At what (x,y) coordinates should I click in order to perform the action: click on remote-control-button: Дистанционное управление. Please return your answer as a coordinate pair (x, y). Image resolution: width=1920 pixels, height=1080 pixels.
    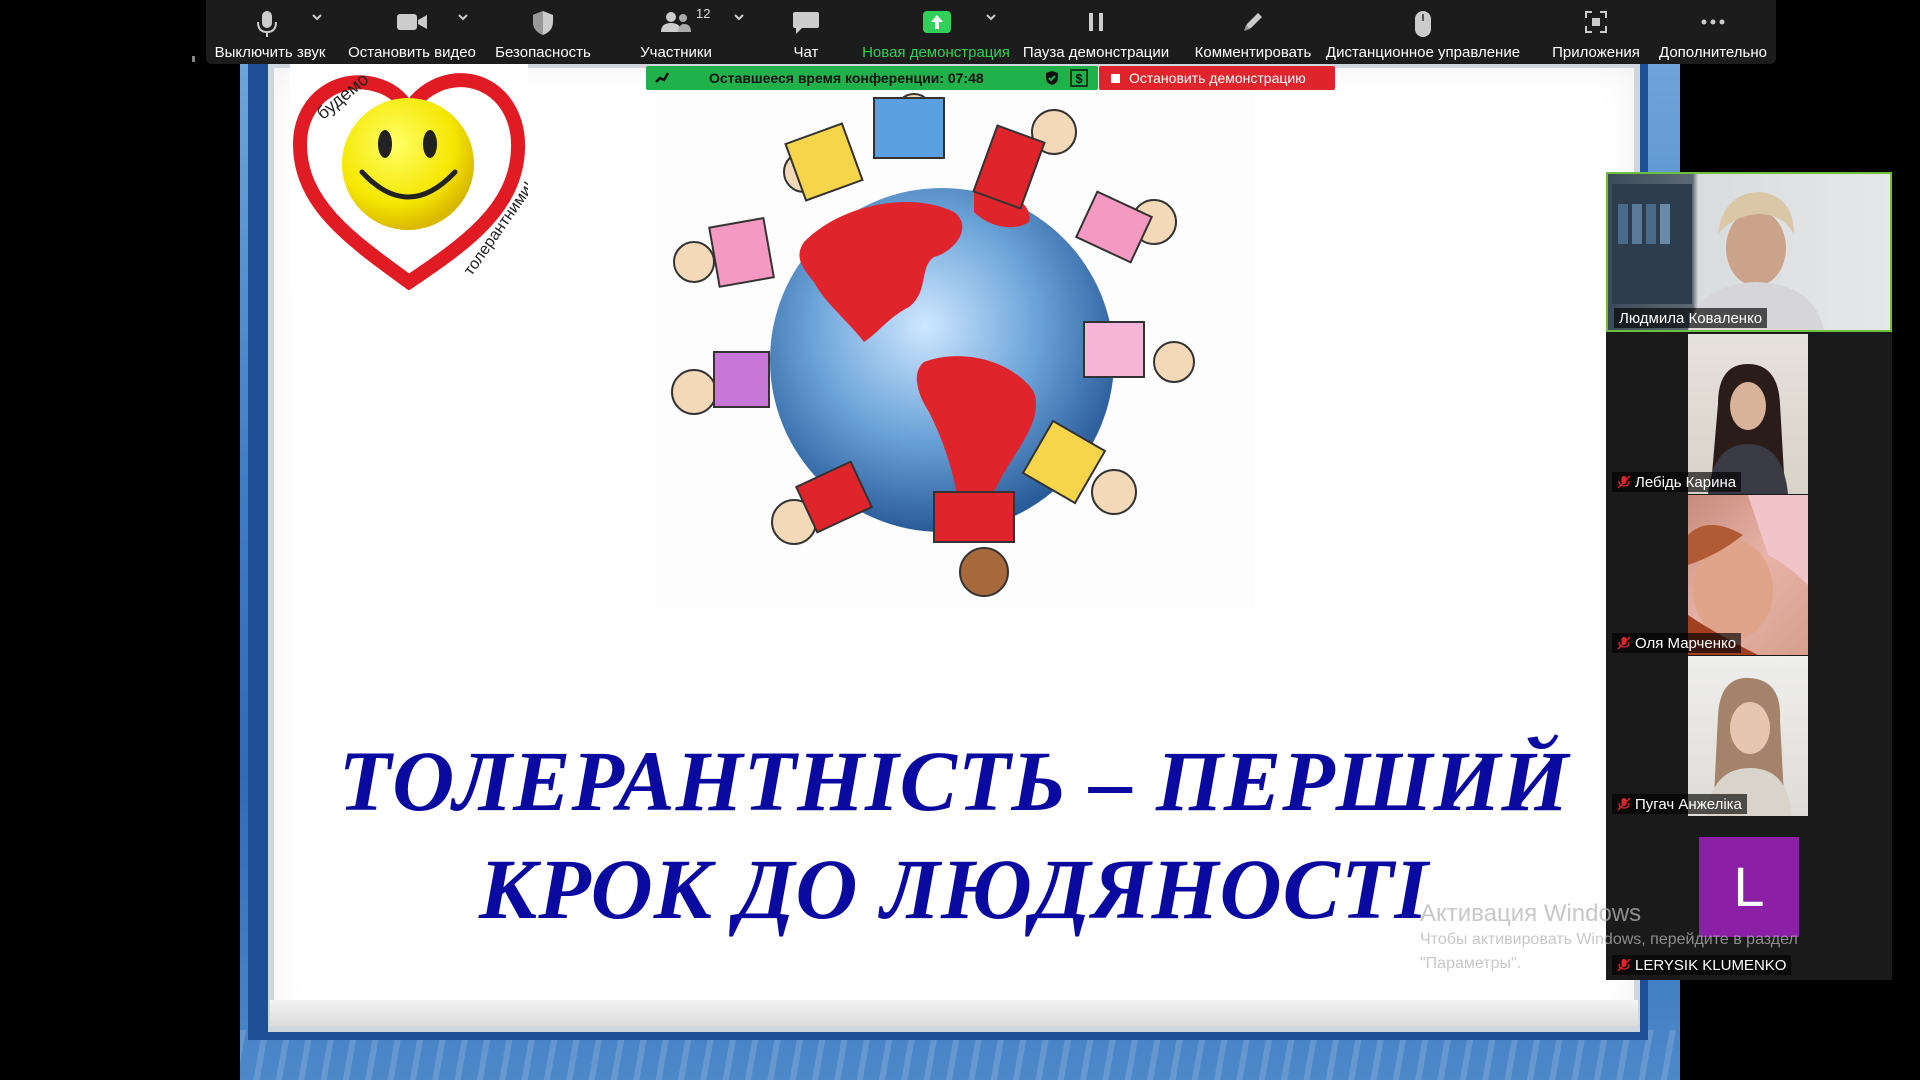
    Looking at the image, I should click on (1423, 32).